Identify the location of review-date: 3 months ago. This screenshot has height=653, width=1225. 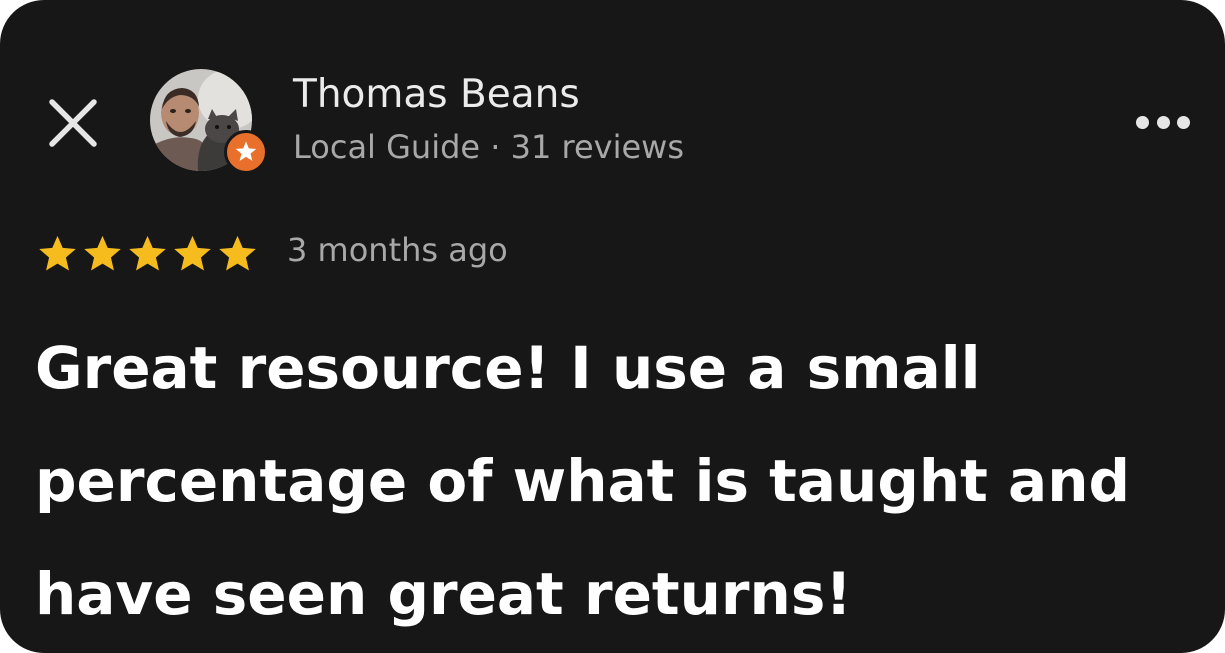
(397, 250).